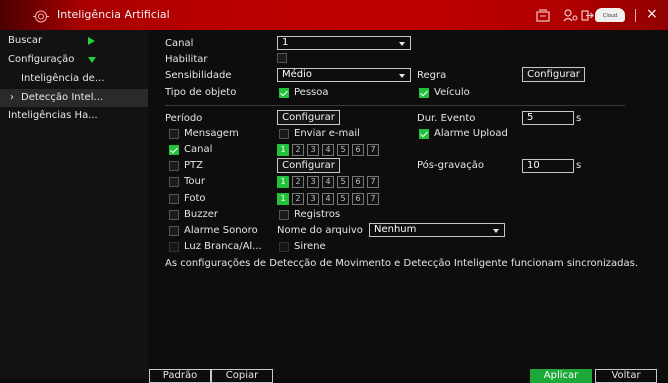 The width and height of the screenshot is (668, 383). Describe the element at coordinates (626, 376) in the screenshot. I see `voltar-button: Voltar` at that location.